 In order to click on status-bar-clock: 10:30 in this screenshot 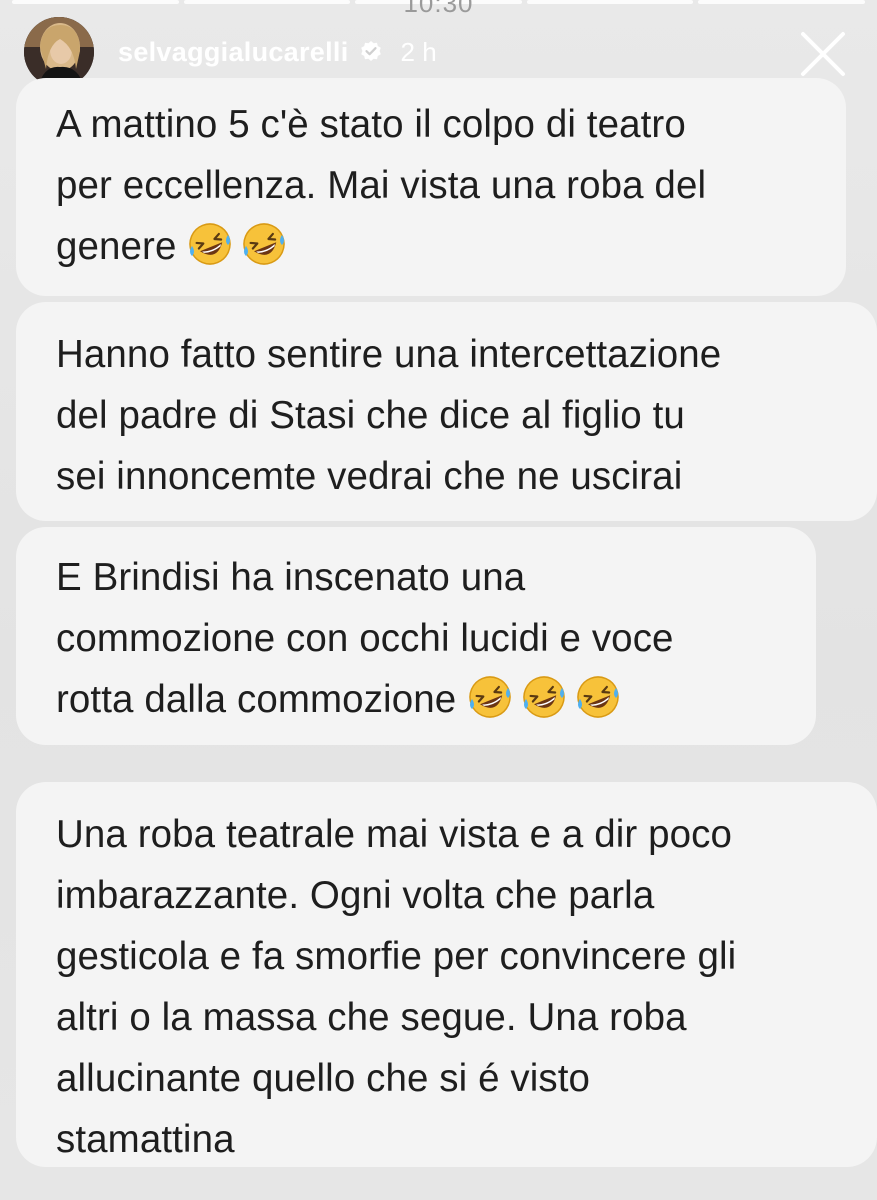, I will do `click(438, 9)`.